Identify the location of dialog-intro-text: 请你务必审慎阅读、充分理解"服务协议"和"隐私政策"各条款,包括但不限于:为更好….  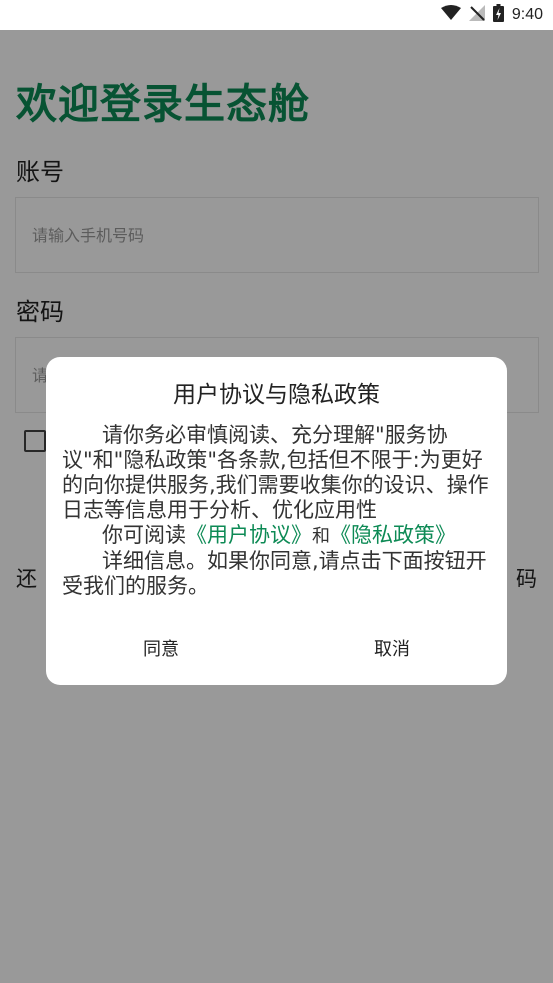
(275, 472).